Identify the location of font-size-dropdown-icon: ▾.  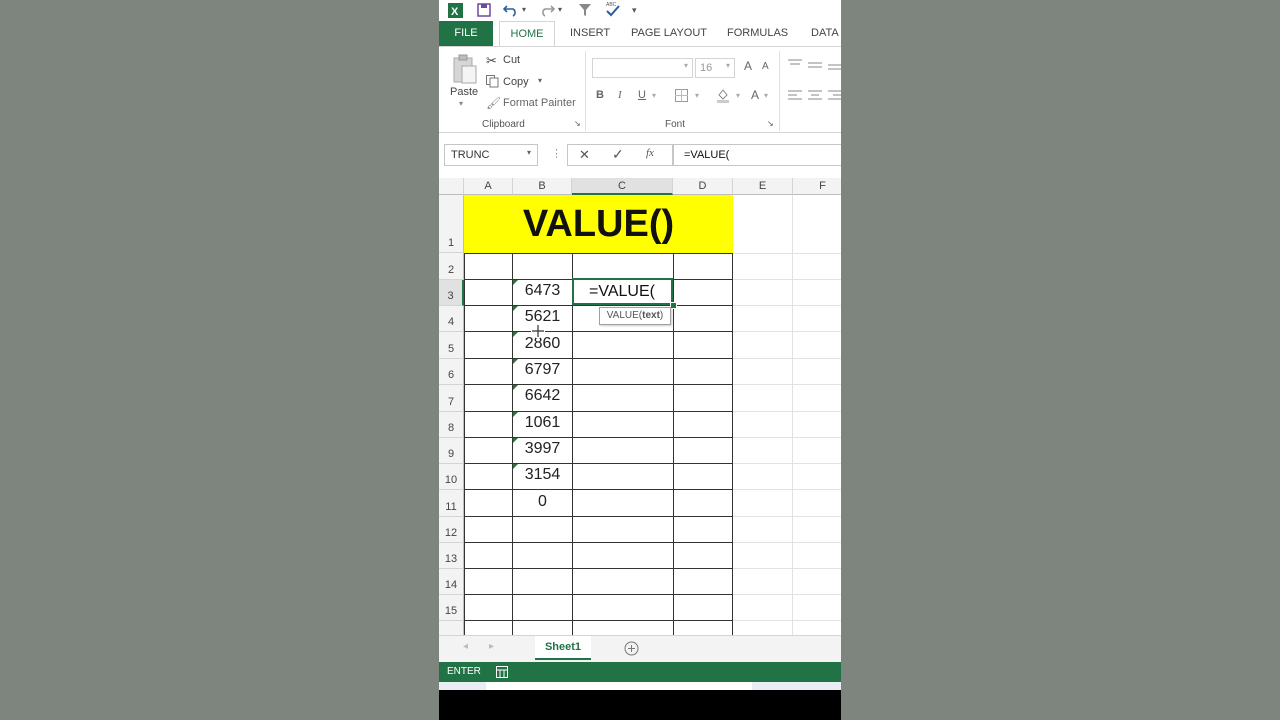
(728, 65).